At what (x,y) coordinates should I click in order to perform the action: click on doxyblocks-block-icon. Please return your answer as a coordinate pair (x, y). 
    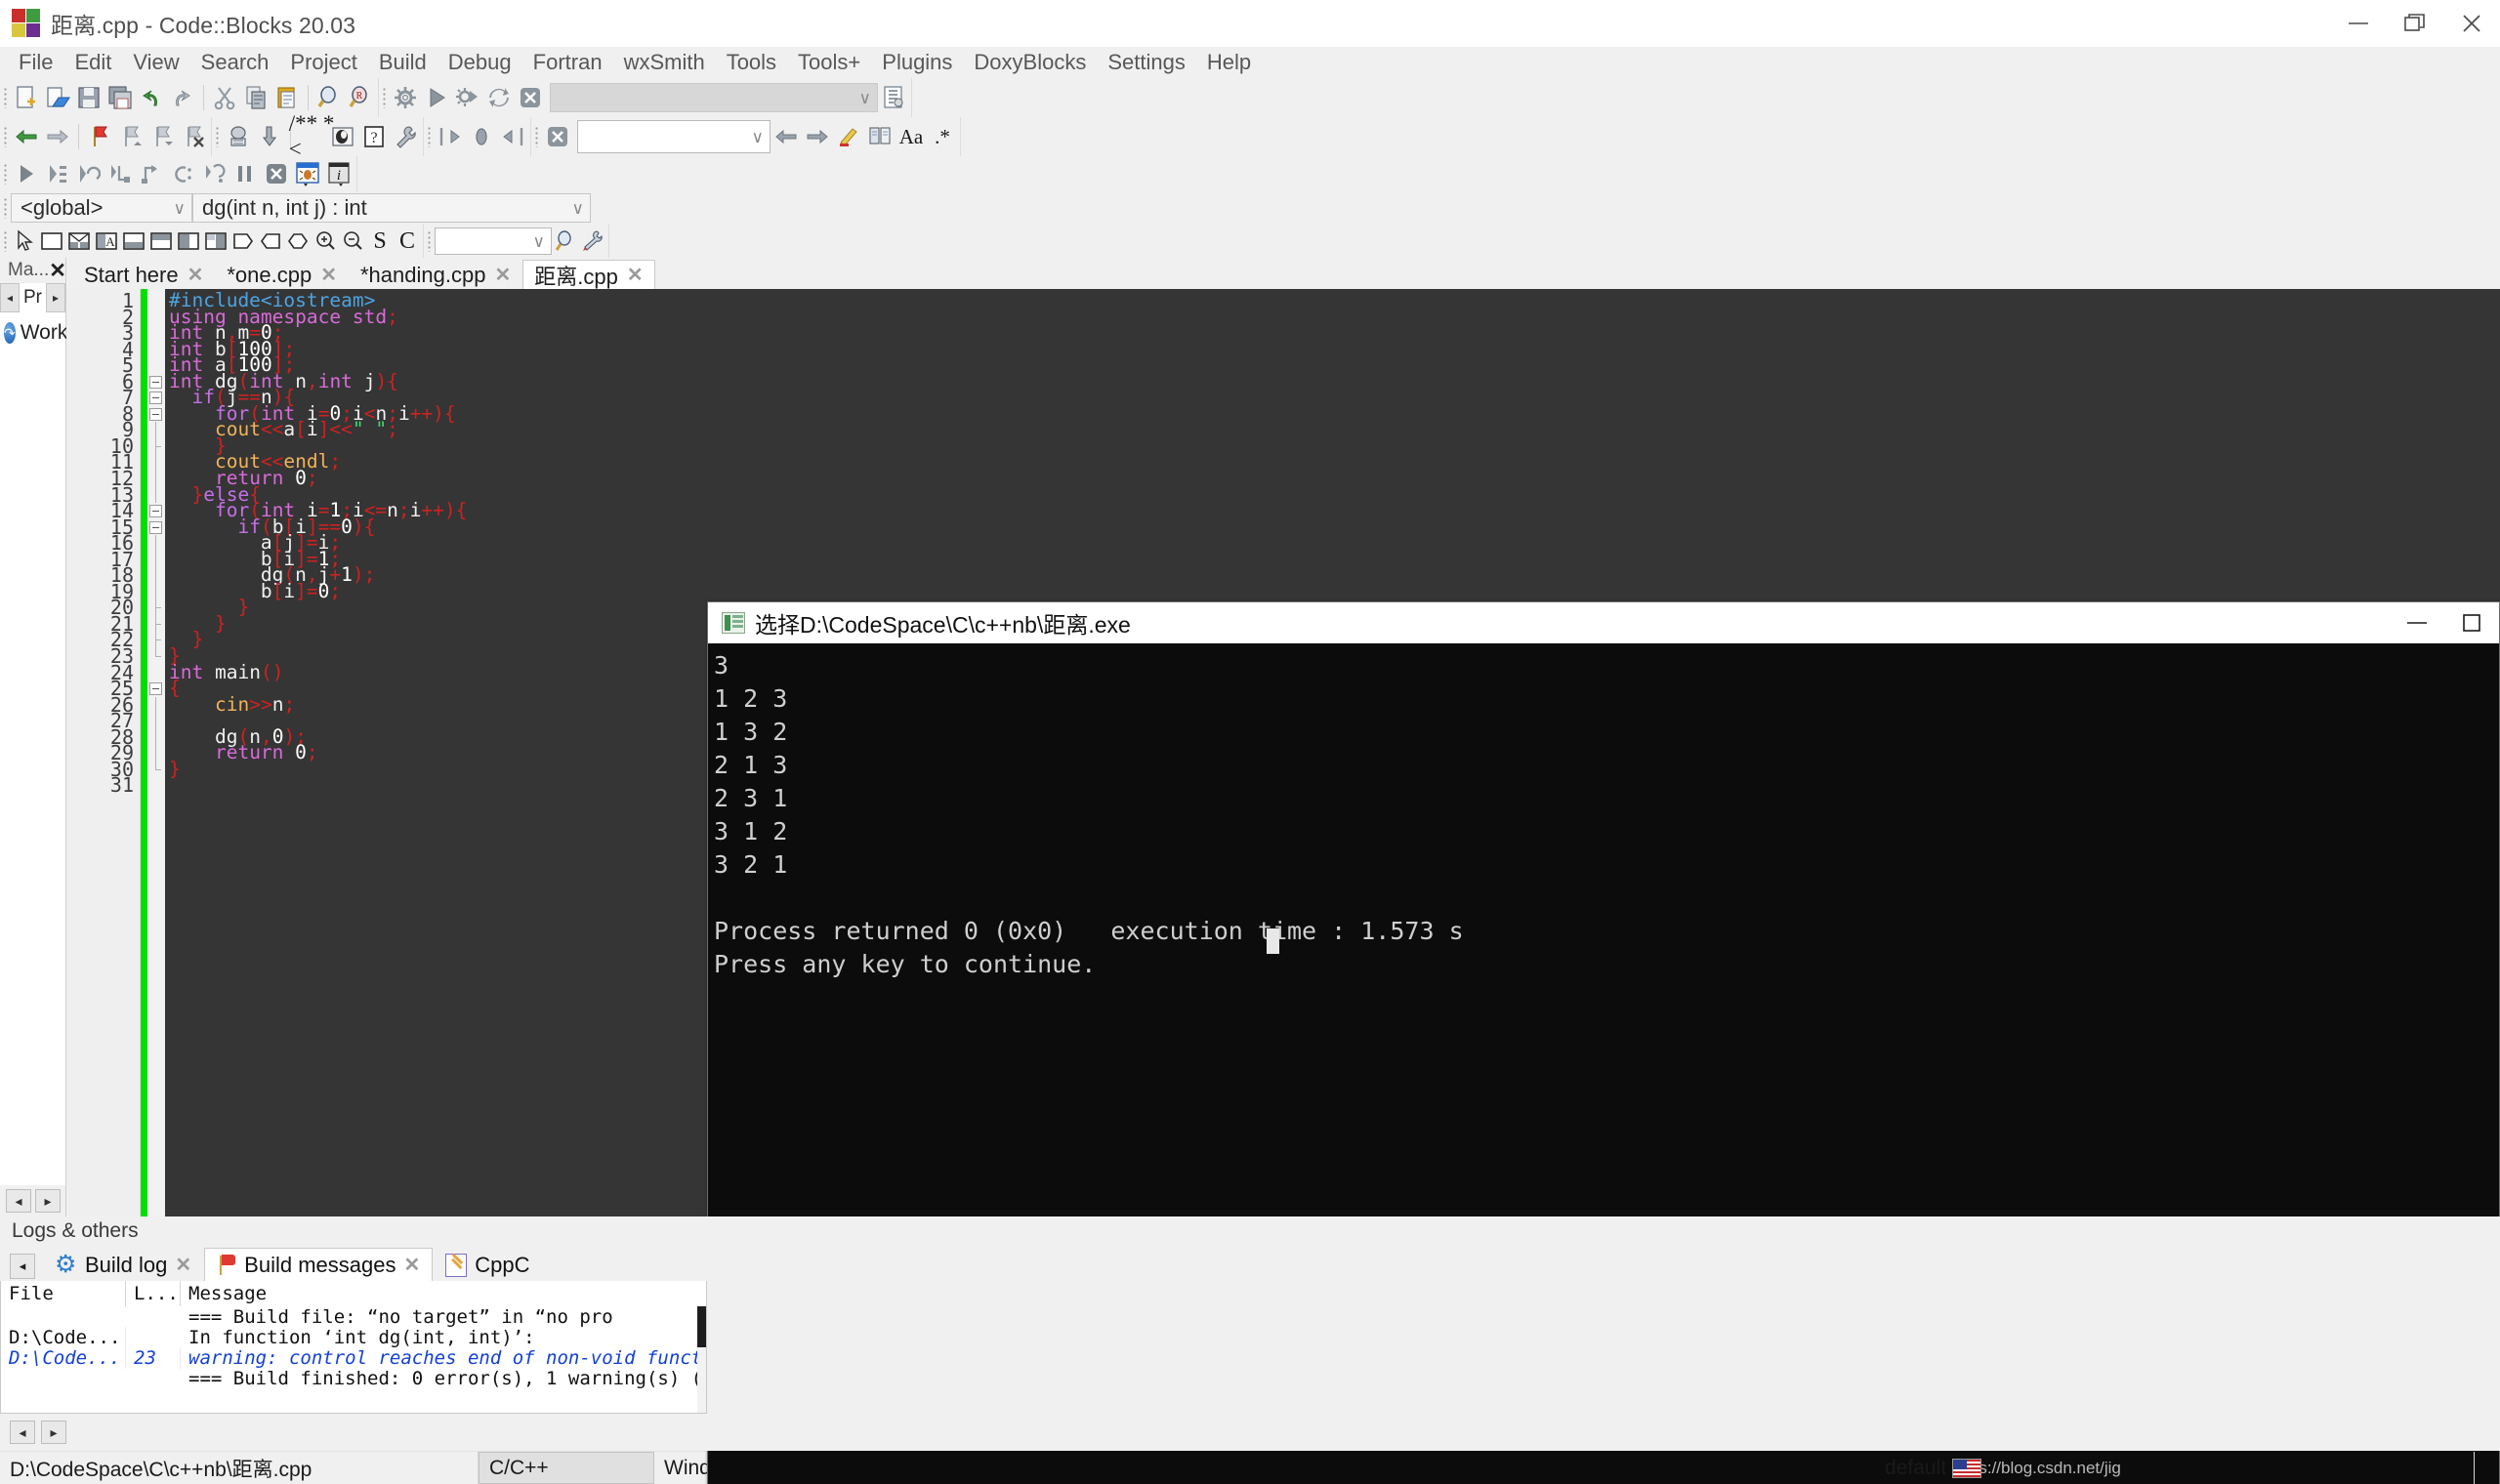
    Looking at the image, I should click on (342, 137).